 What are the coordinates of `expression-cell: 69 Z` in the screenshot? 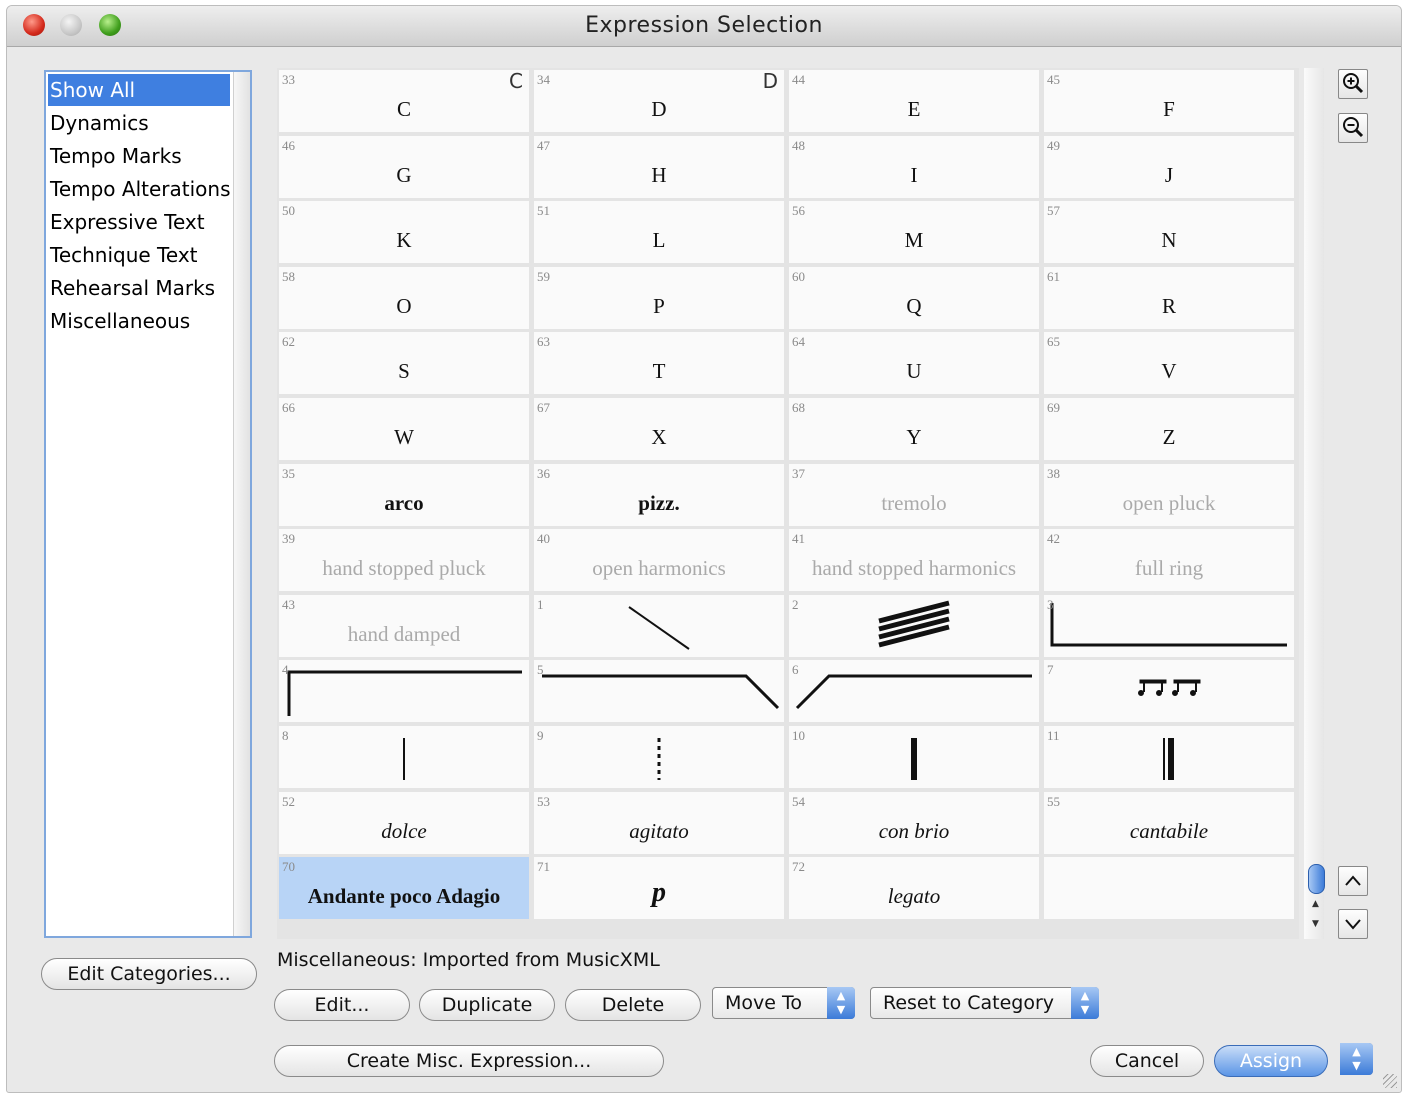 It's located at (1169, 429).